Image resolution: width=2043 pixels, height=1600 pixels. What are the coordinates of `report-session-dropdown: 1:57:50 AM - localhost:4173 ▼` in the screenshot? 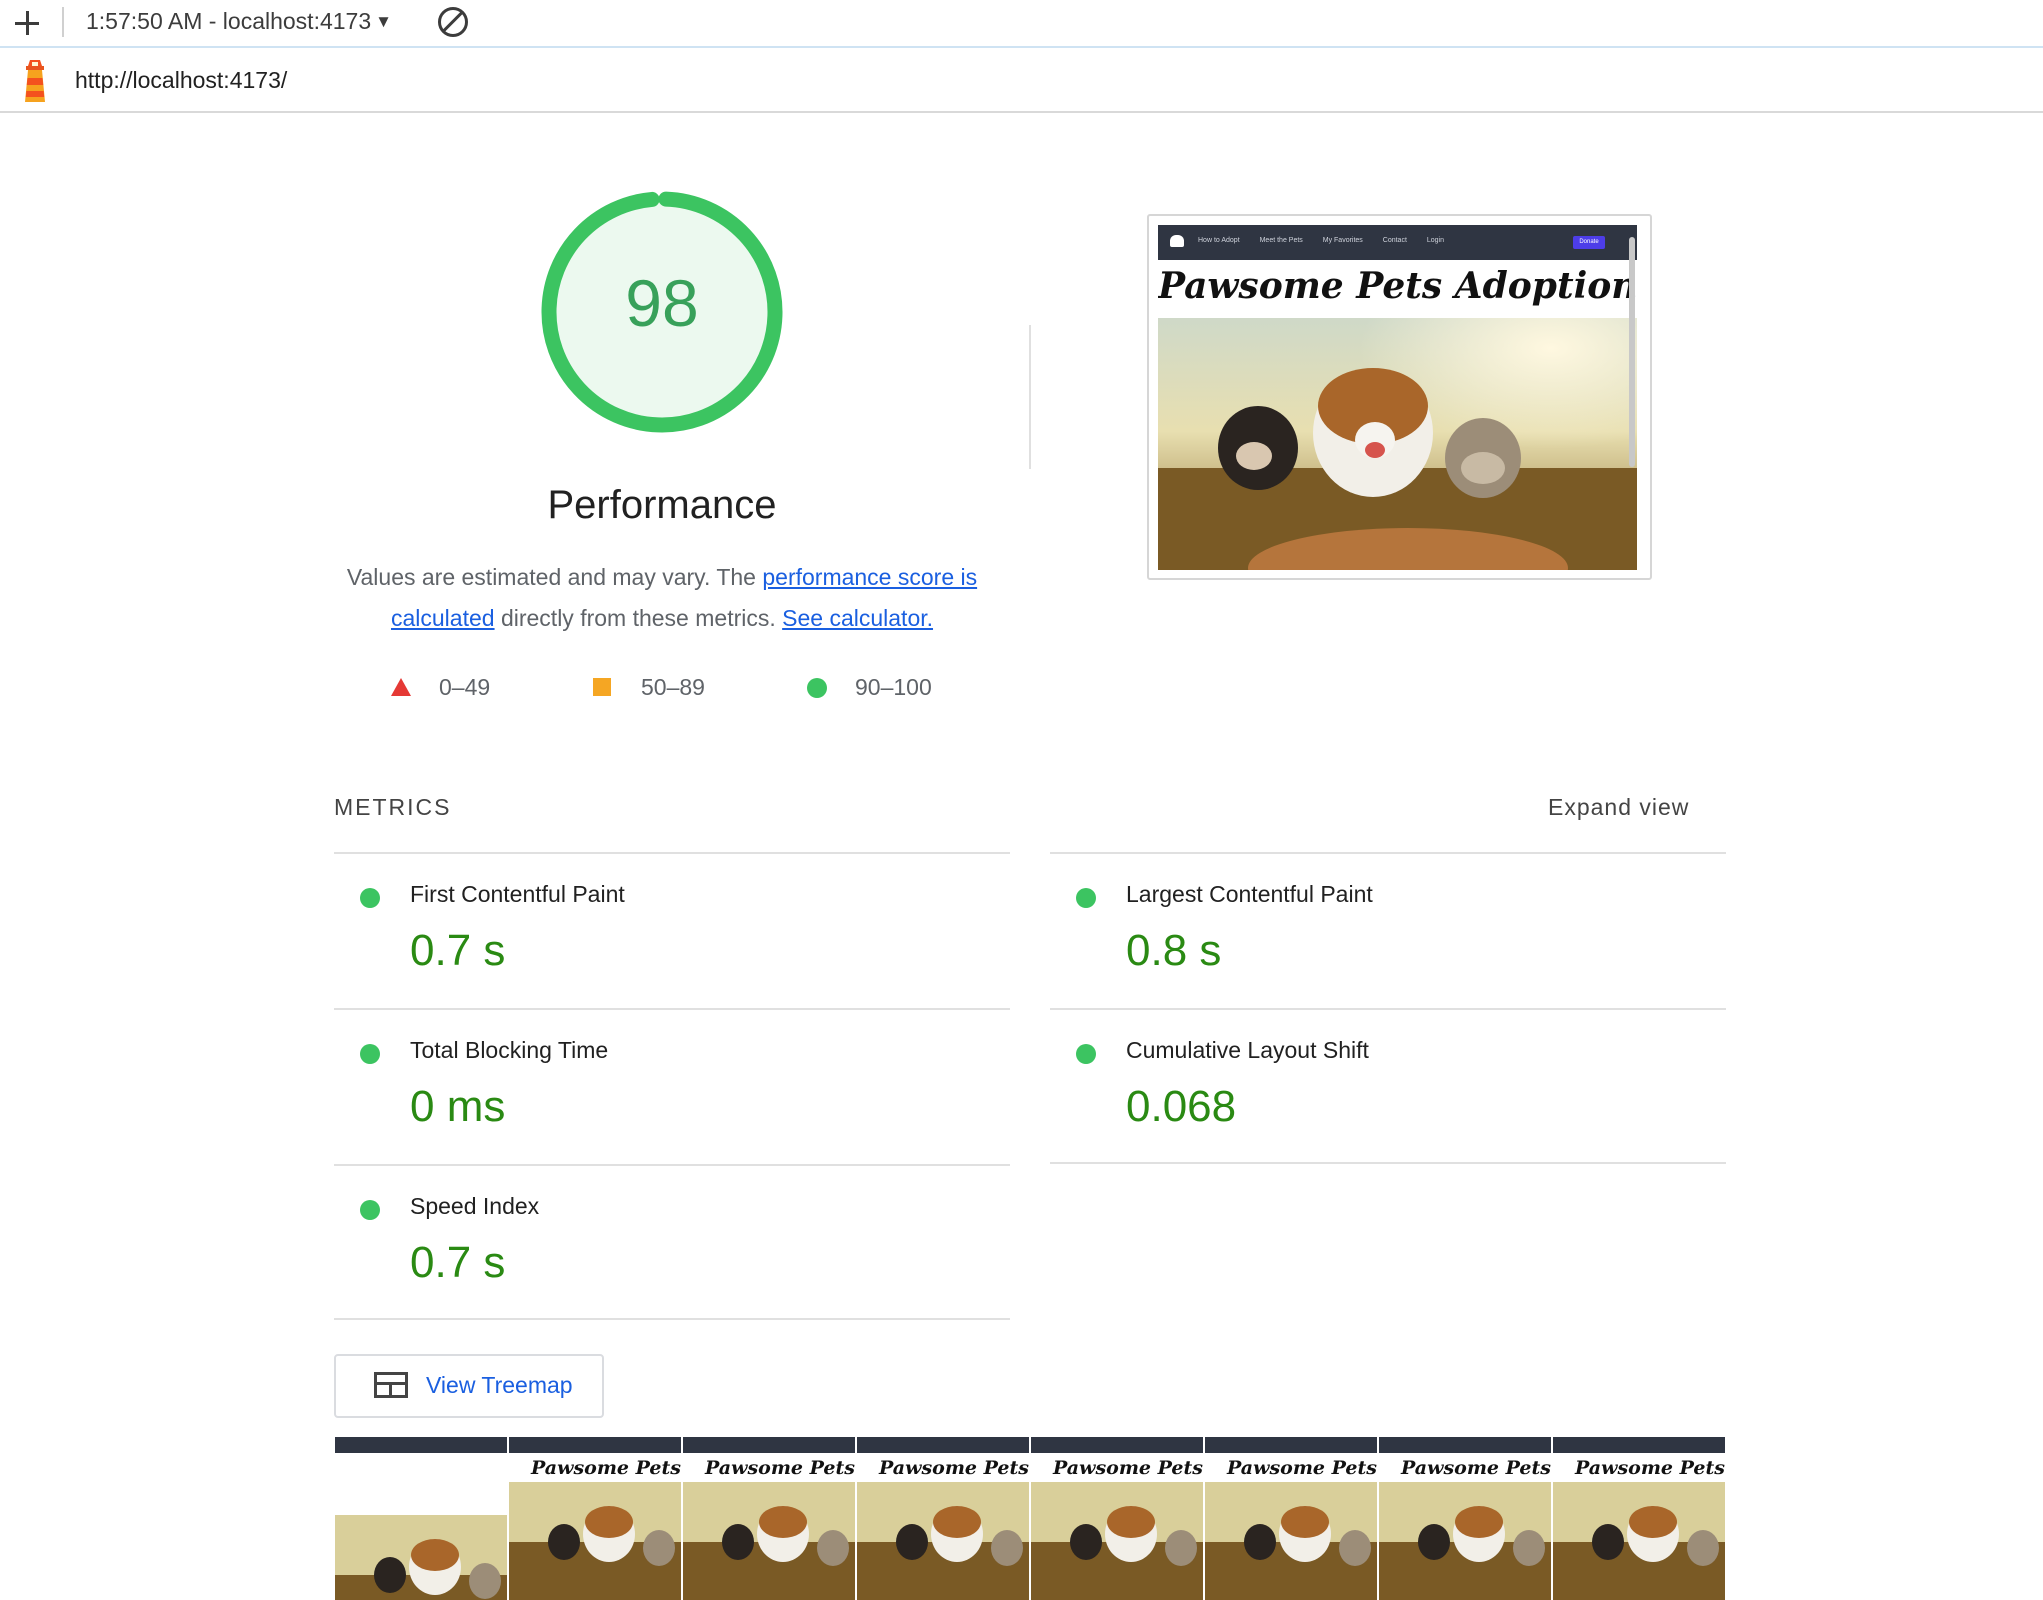 It's located at (239, 21).